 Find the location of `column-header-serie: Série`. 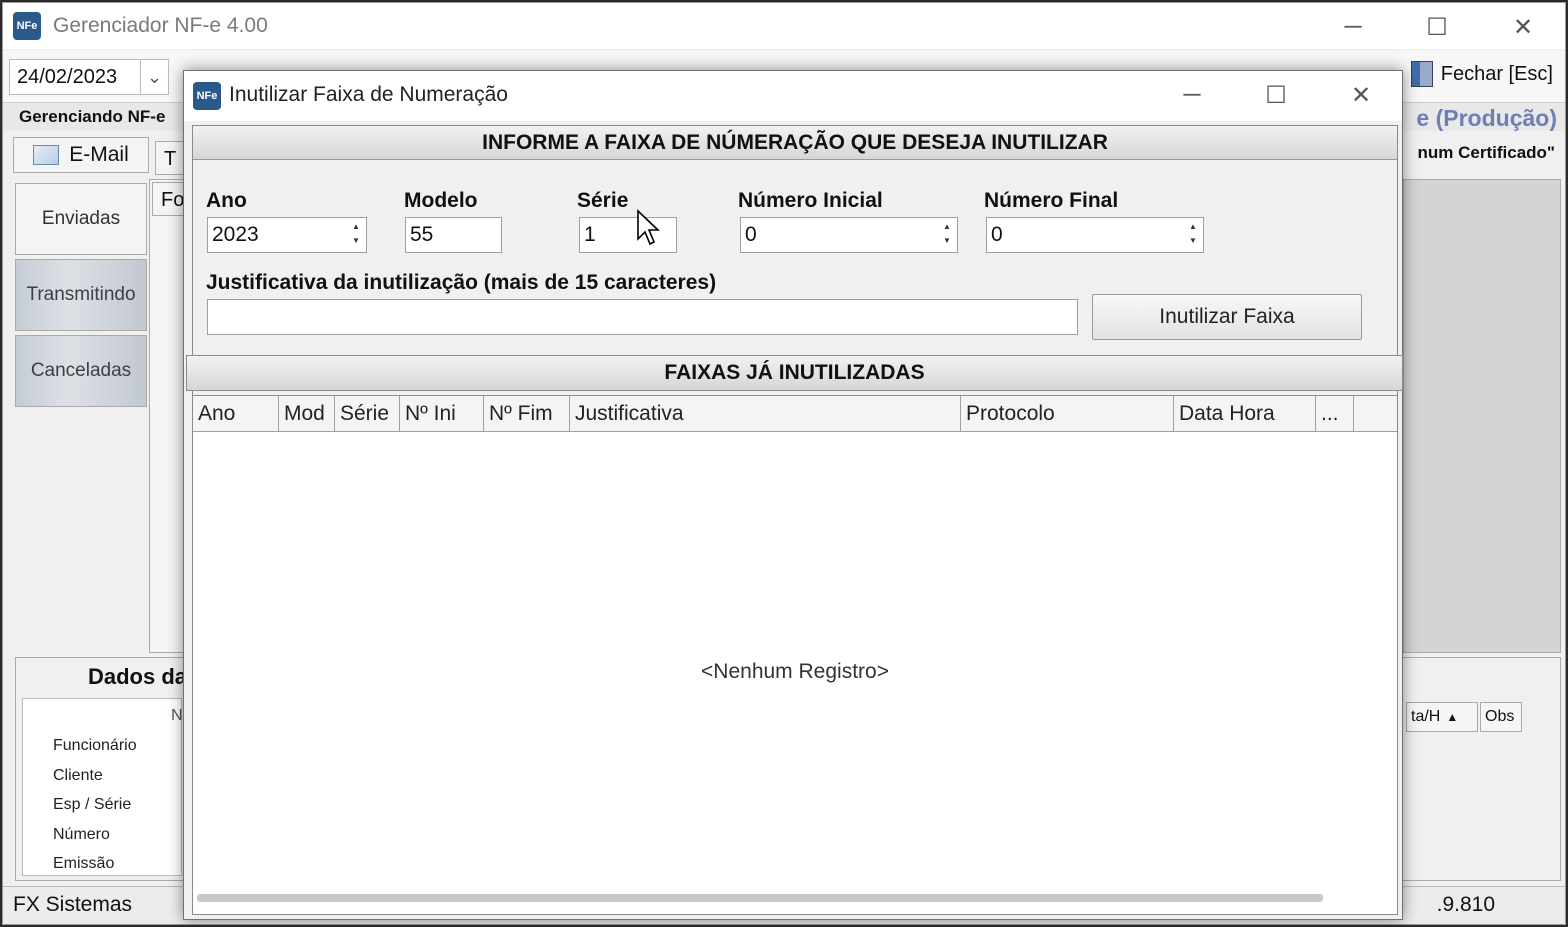

column-header-serie: Série is located at coordinates (367, 413).